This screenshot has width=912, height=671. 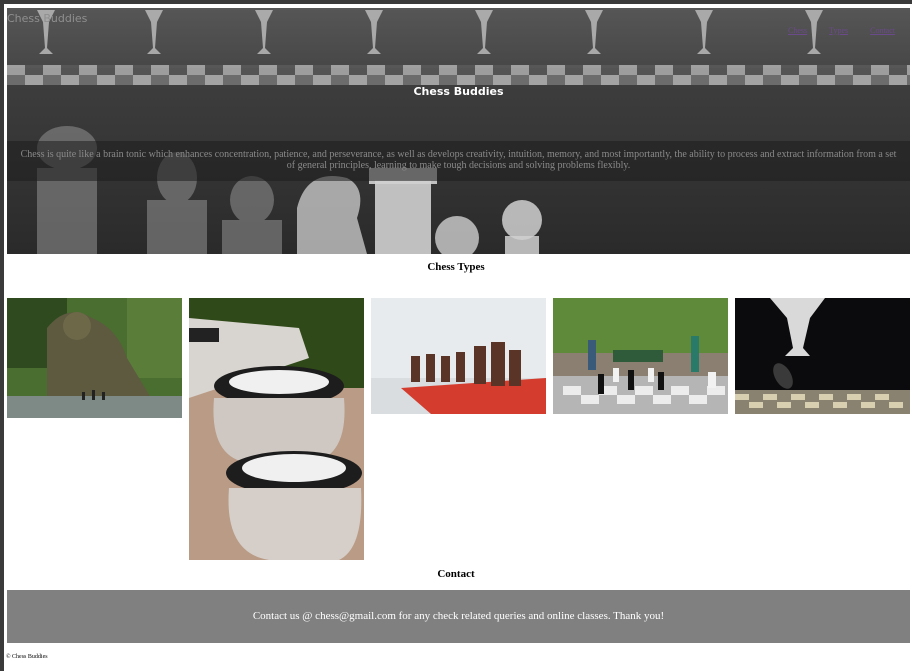 I want to click on nav-link-contact: Contact, so click(x=882, y=30).